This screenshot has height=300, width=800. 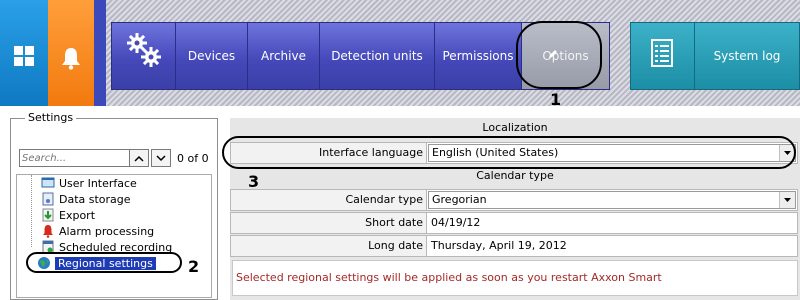 What do you see at coordinates (559, 55) in the screenshot?
I see `options-callout` at bounding box center [559, 55].